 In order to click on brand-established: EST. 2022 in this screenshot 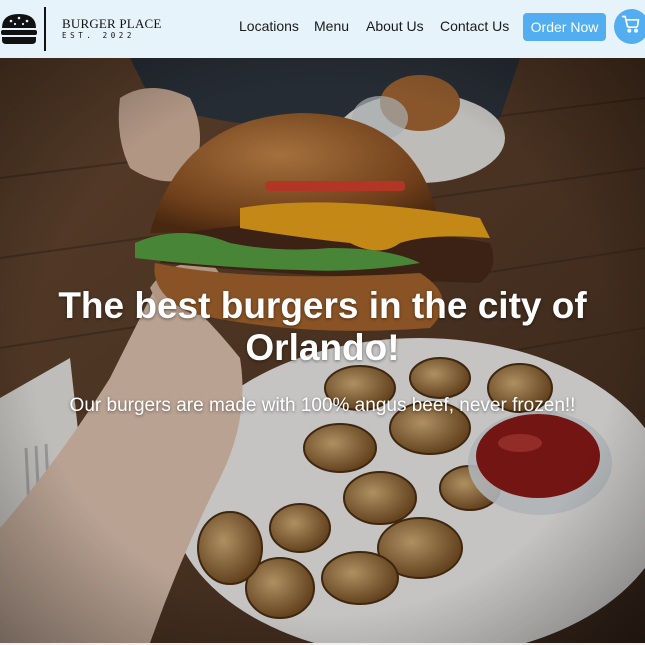, I will do `click(99, 35)`.